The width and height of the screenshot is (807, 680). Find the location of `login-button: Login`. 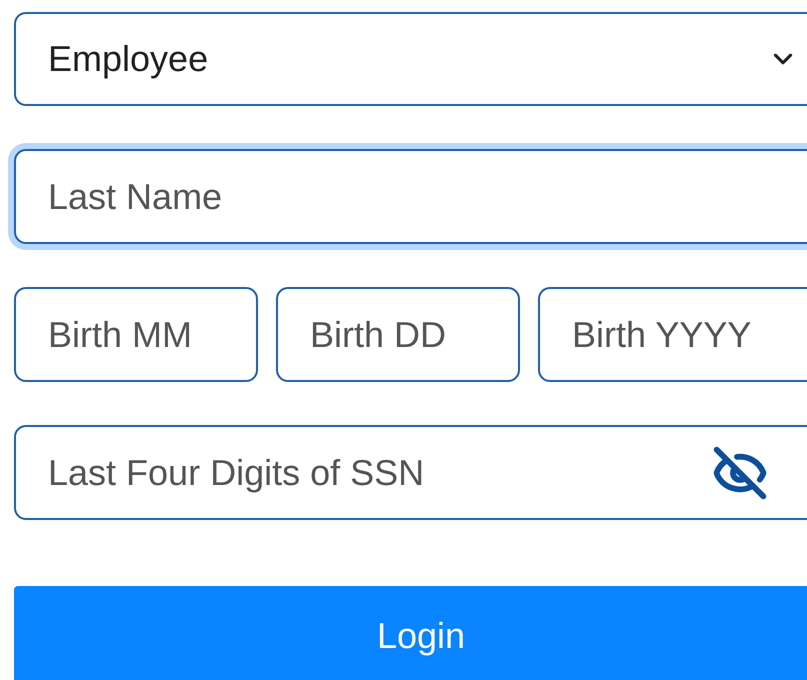

login-button: Login is located at coordinates (410, 633).